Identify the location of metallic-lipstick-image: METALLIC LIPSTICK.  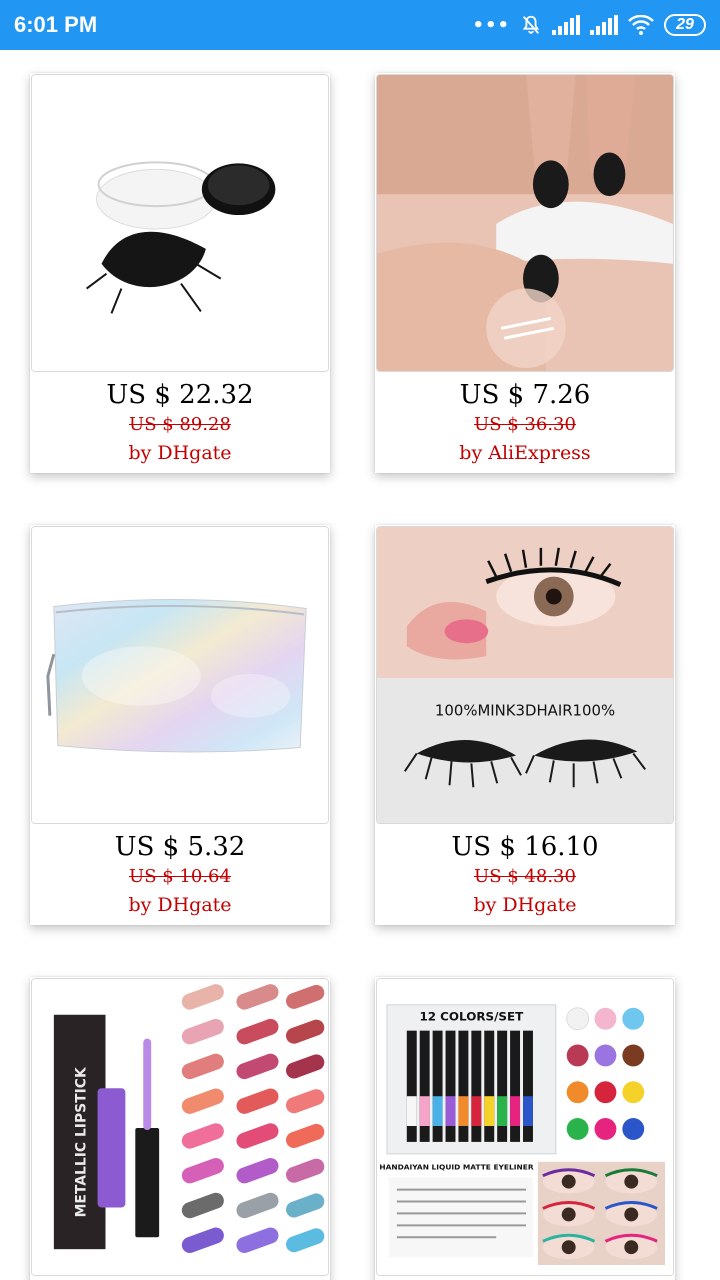
(180, 1127).